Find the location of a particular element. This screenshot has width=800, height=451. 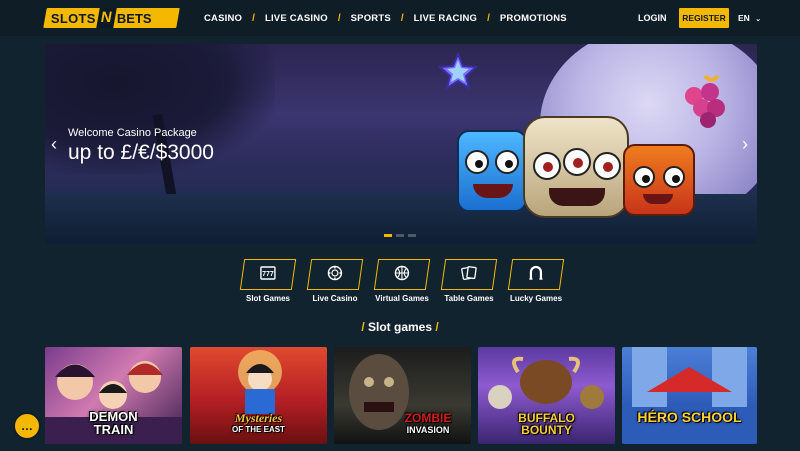

game-title: HÉRO SCHOOL is located at coordinates (689, 417).